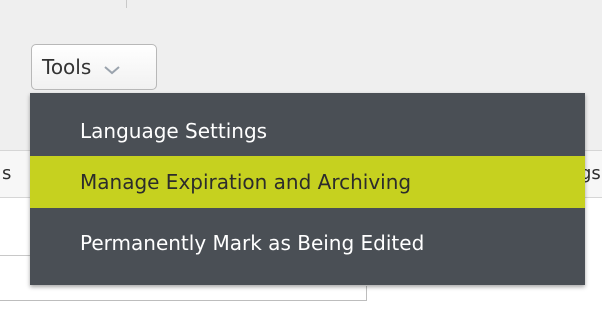 The image size is (602, 312). What do you see at coordinates (15, 255) in the screenshot?
I see `content-box-edge` at bounding box center [15, 255].